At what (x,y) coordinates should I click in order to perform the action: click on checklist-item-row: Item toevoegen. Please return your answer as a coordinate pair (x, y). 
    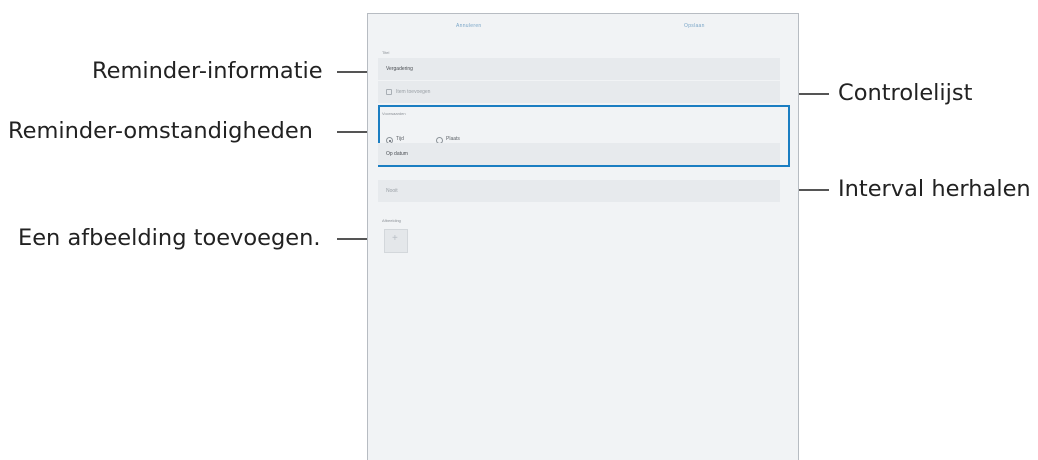
    Looking at the image, I should click on (579, 92).